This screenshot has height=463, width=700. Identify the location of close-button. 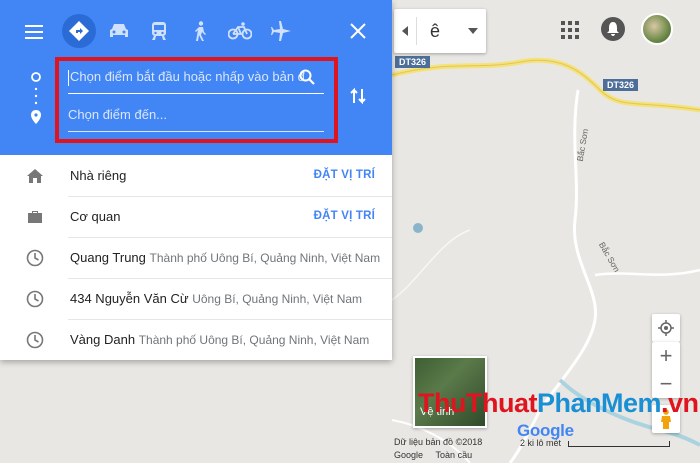
(358, 31).